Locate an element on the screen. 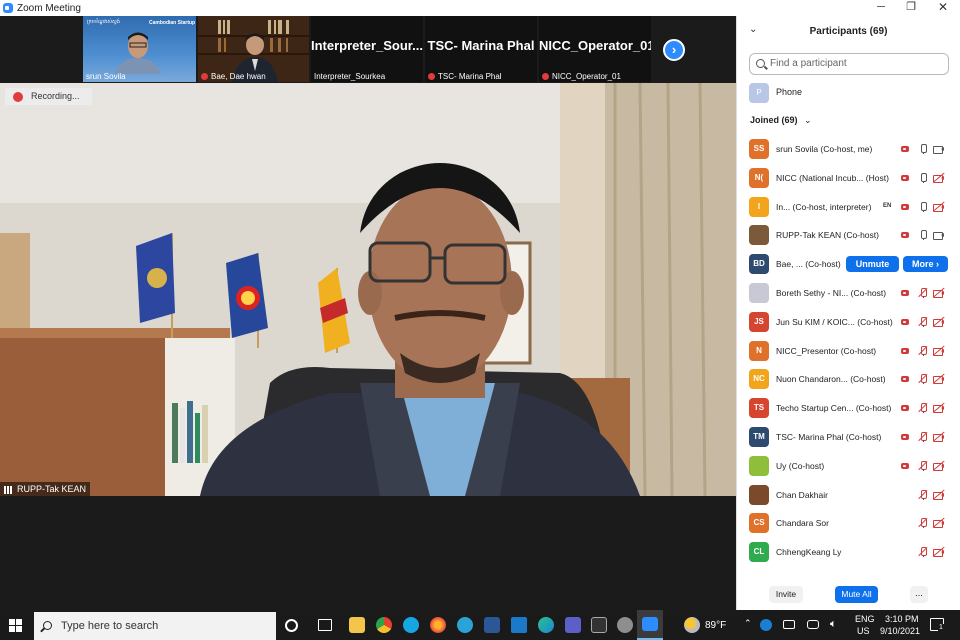 The height and width of the screenshot is (640, 960). show-hidden-icons-chevron-icon: ⌃ is located at coordinates (748, 623).